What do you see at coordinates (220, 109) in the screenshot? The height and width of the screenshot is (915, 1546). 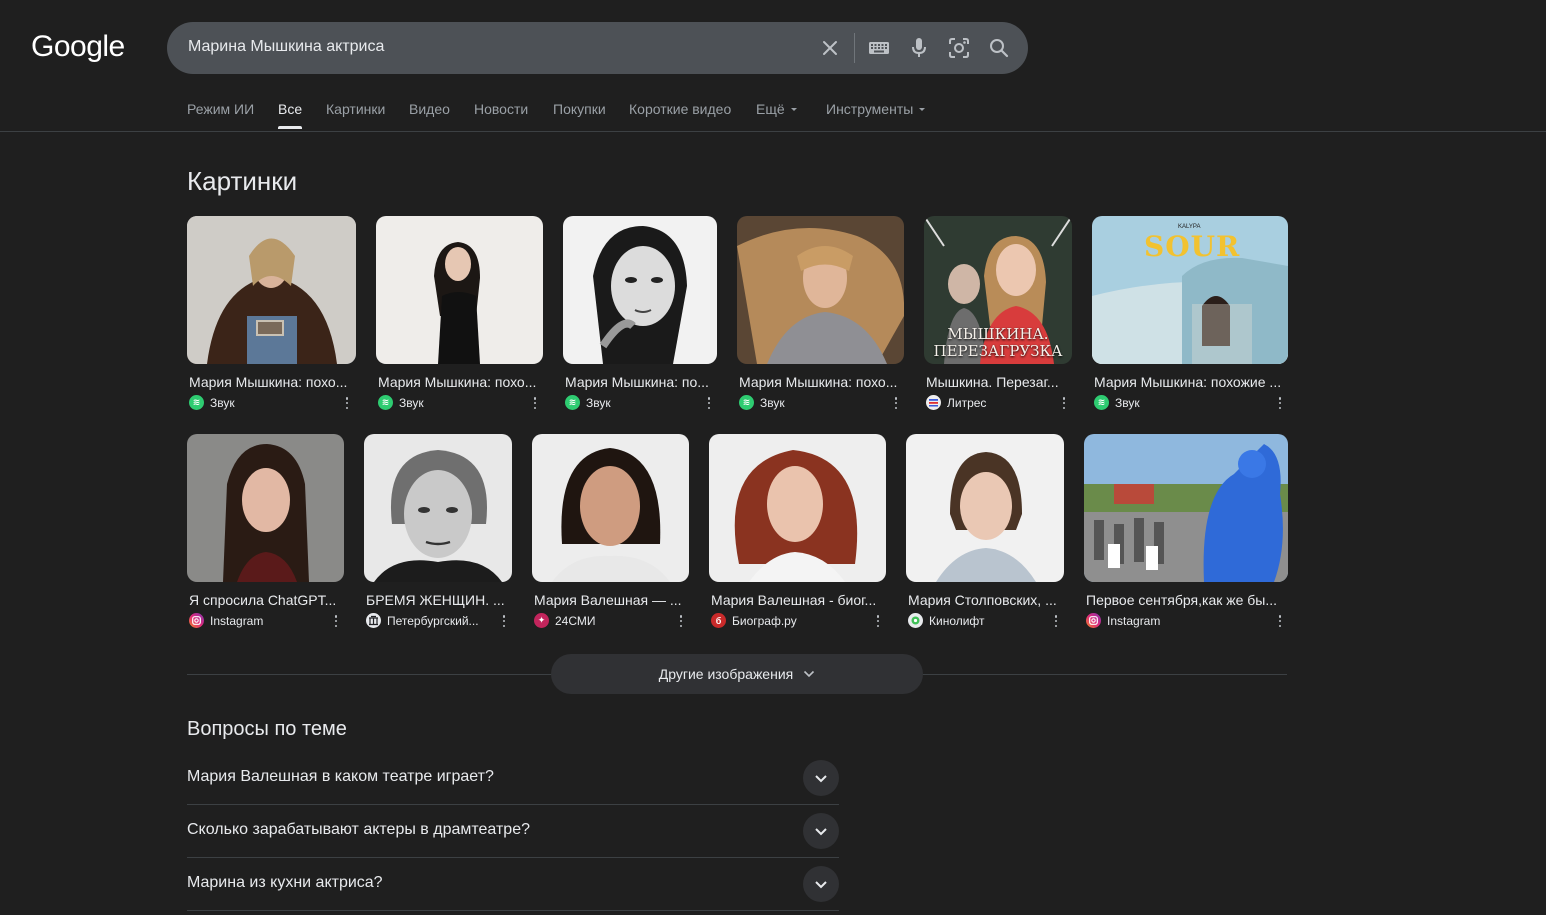 I see `tab-ai-mode: Режим ИИ` at bounding box center [220, 109].